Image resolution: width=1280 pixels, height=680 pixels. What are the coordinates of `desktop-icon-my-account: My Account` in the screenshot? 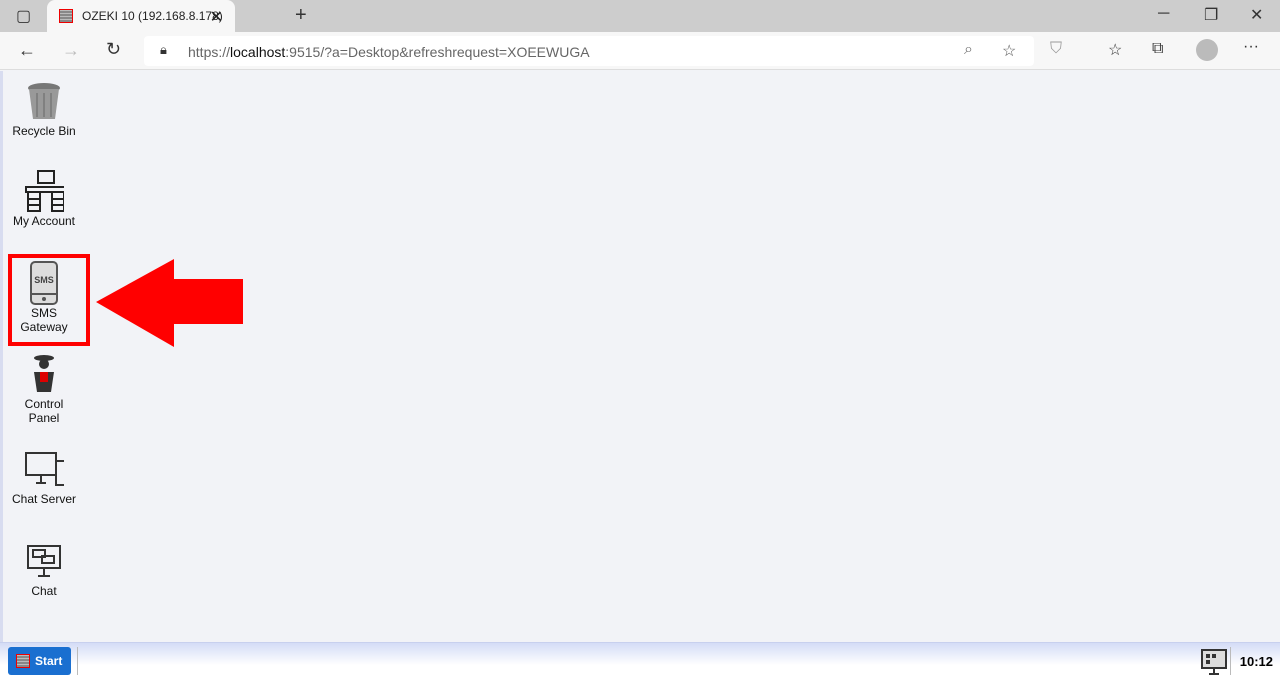 It's located at (44, 199).